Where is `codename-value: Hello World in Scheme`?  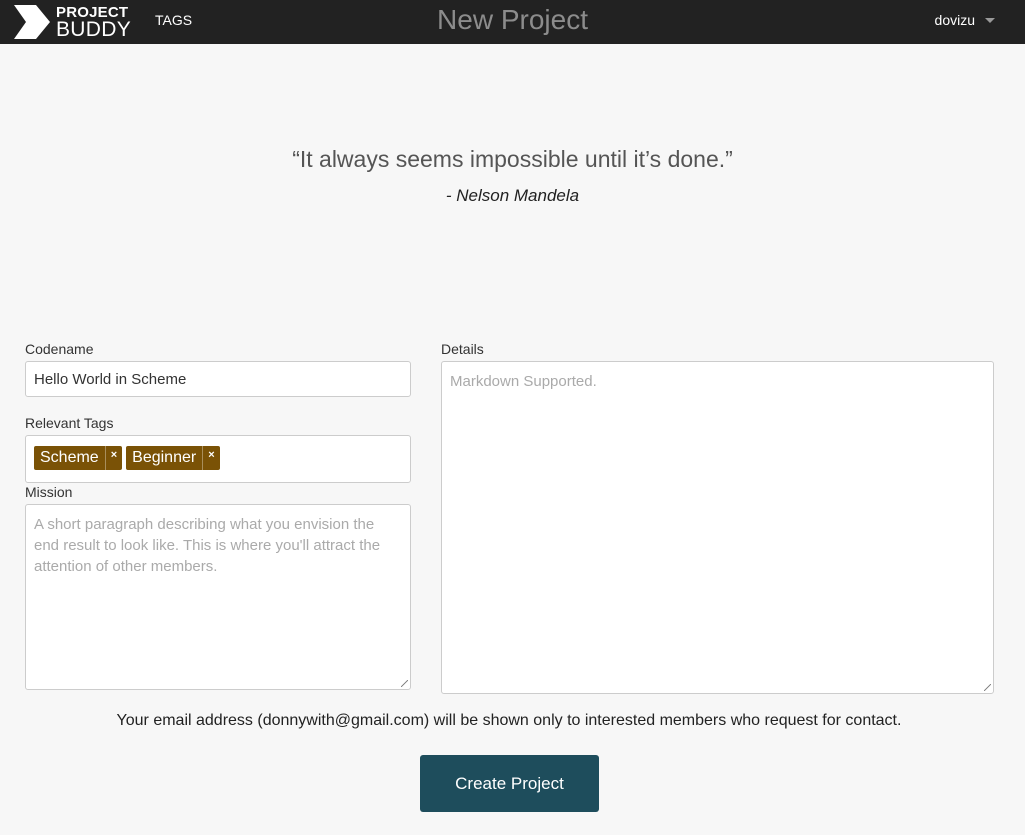
codename-value: Hello World in Scheme is located at coordinates (110, 379).